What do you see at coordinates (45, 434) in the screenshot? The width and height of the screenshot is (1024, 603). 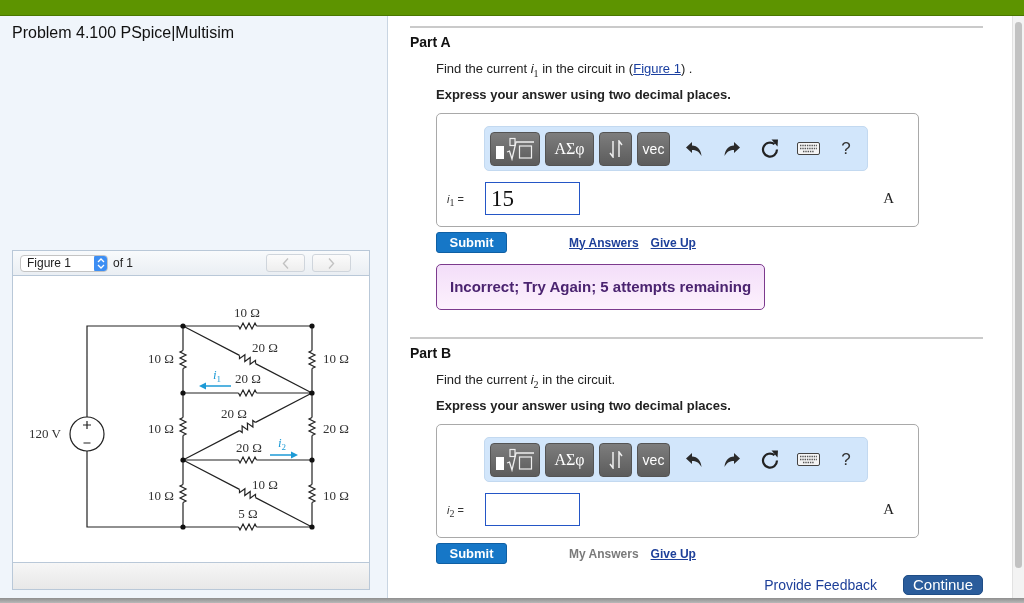 I see `source-label: 120 V` at bounding box center [45, 434].